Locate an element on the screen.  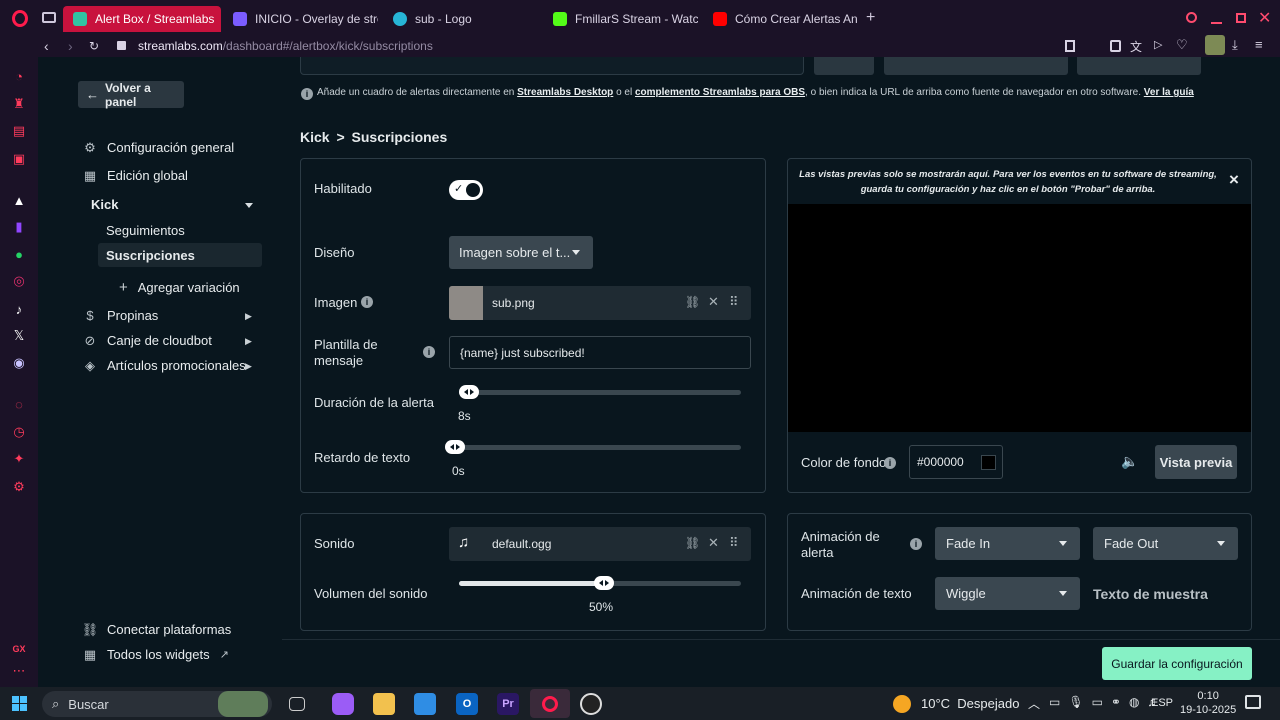
nav-canje-cloudbot: ⊘ Canje de cloudbot is located at coordinates (147, 341).